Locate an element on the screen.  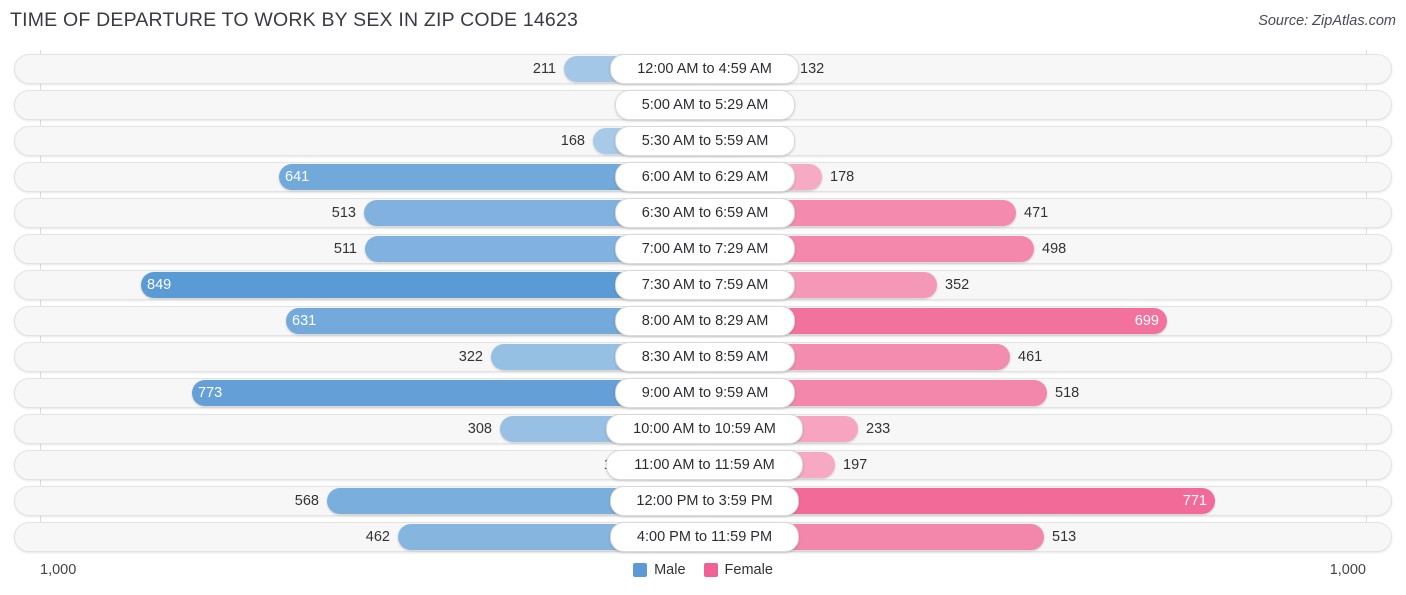
category-label-pill: 8:30 AM to 8:59 AM is located at coordinates (705, 357).